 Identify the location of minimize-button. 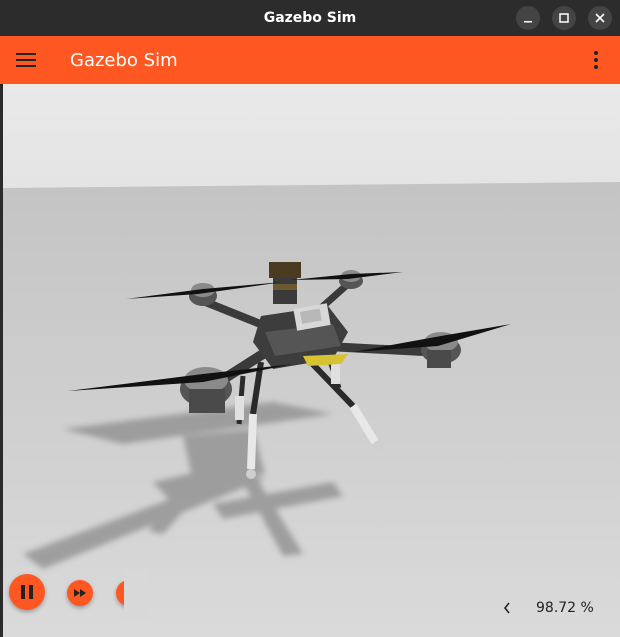
(528, 18).